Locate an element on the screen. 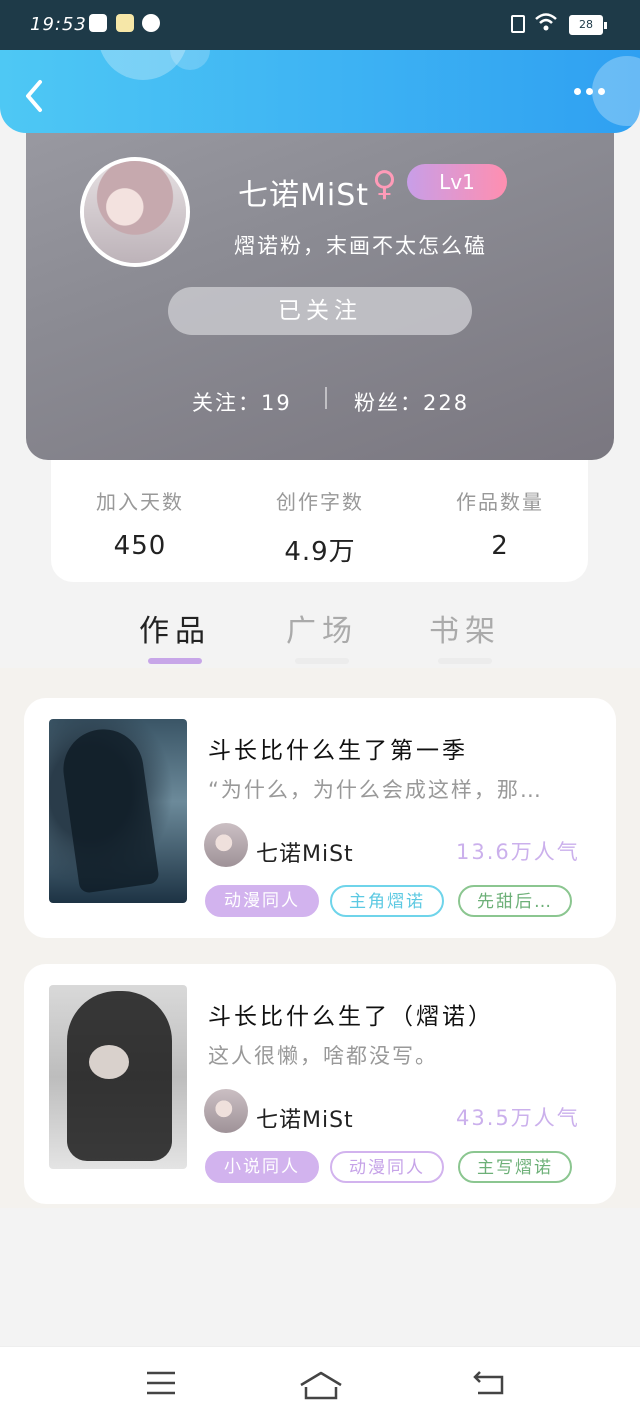 This screenshot has width=640, height=1422. work-title: 斗长比什么生了（熠诺） is located at coordinates (351, 1017).